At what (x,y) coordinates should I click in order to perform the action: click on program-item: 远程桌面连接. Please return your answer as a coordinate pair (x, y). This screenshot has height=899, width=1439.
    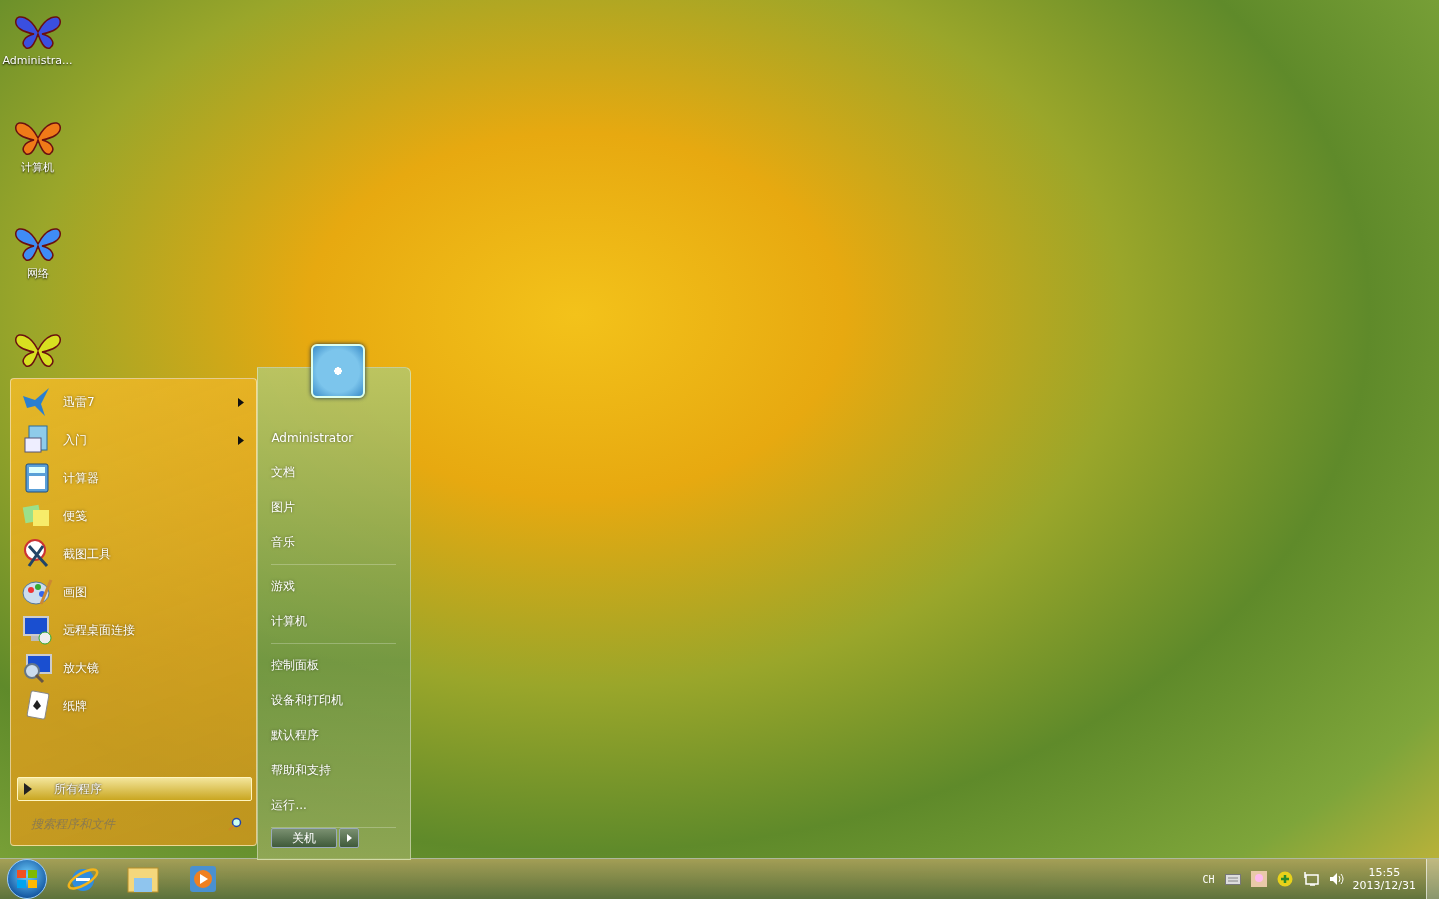
    Looking at the image, I should click on (134, 630).